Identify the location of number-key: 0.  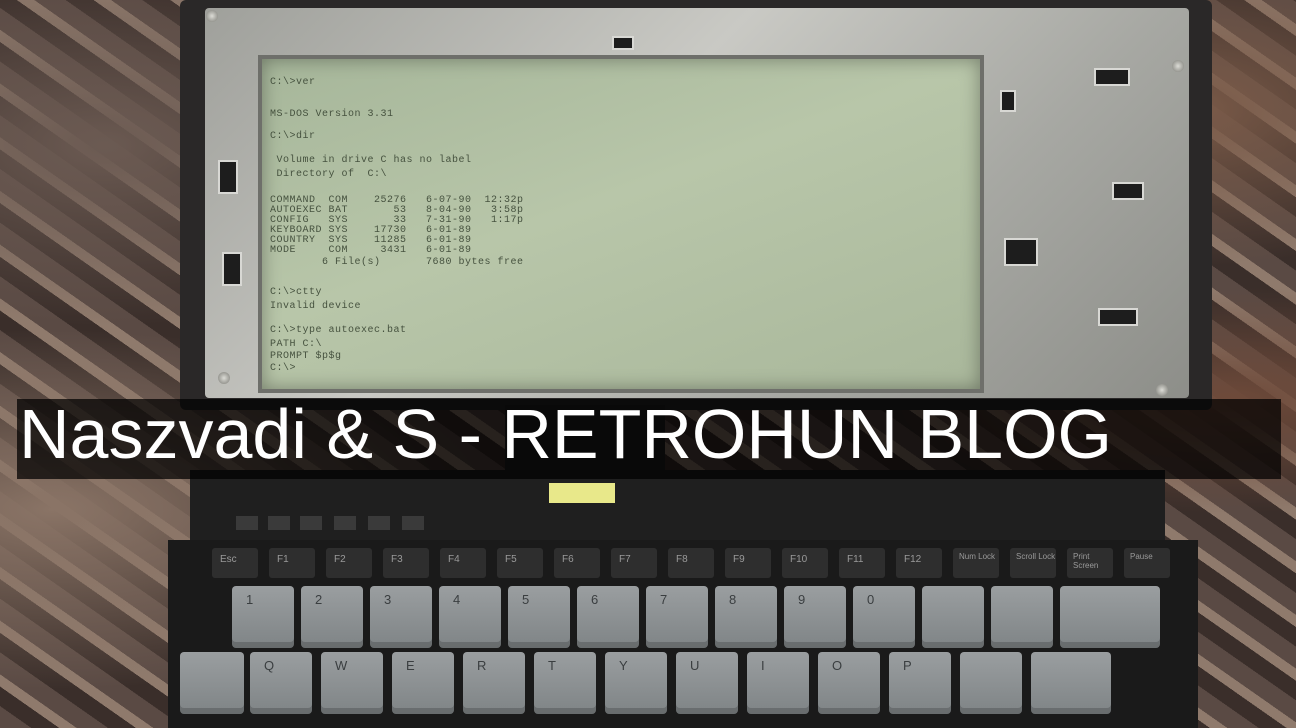
(884, 617).